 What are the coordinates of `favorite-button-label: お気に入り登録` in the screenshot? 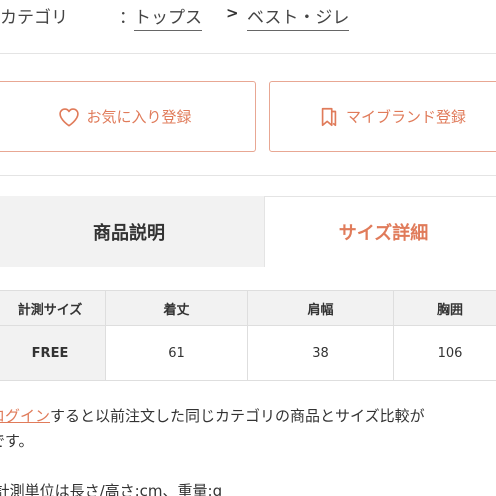 It's located at (139, 117).